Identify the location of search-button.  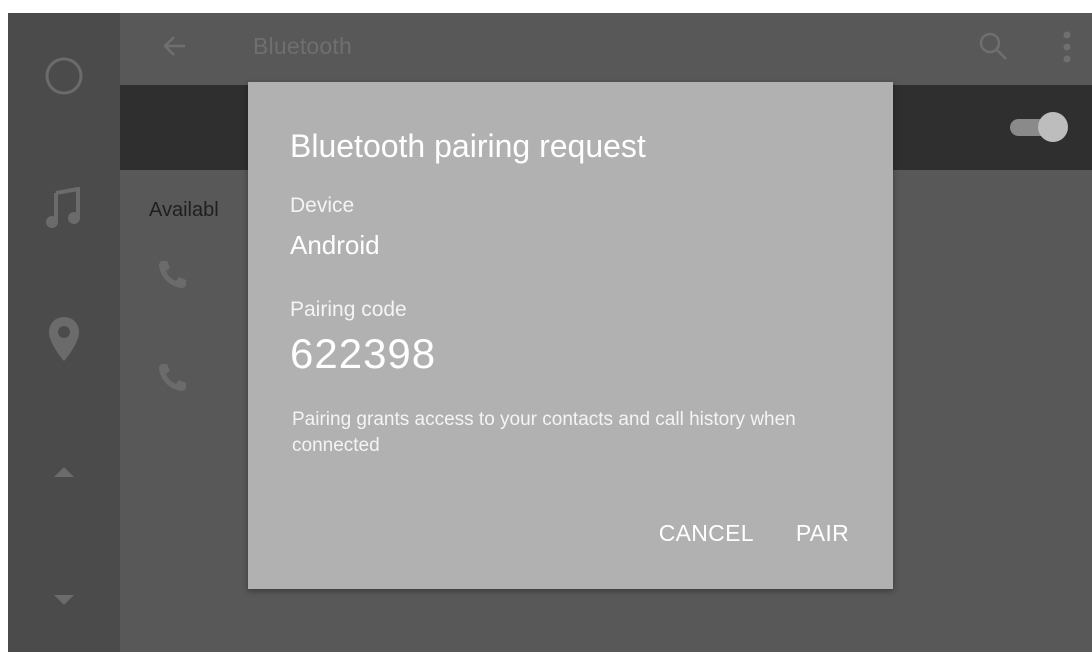
(993, 48).